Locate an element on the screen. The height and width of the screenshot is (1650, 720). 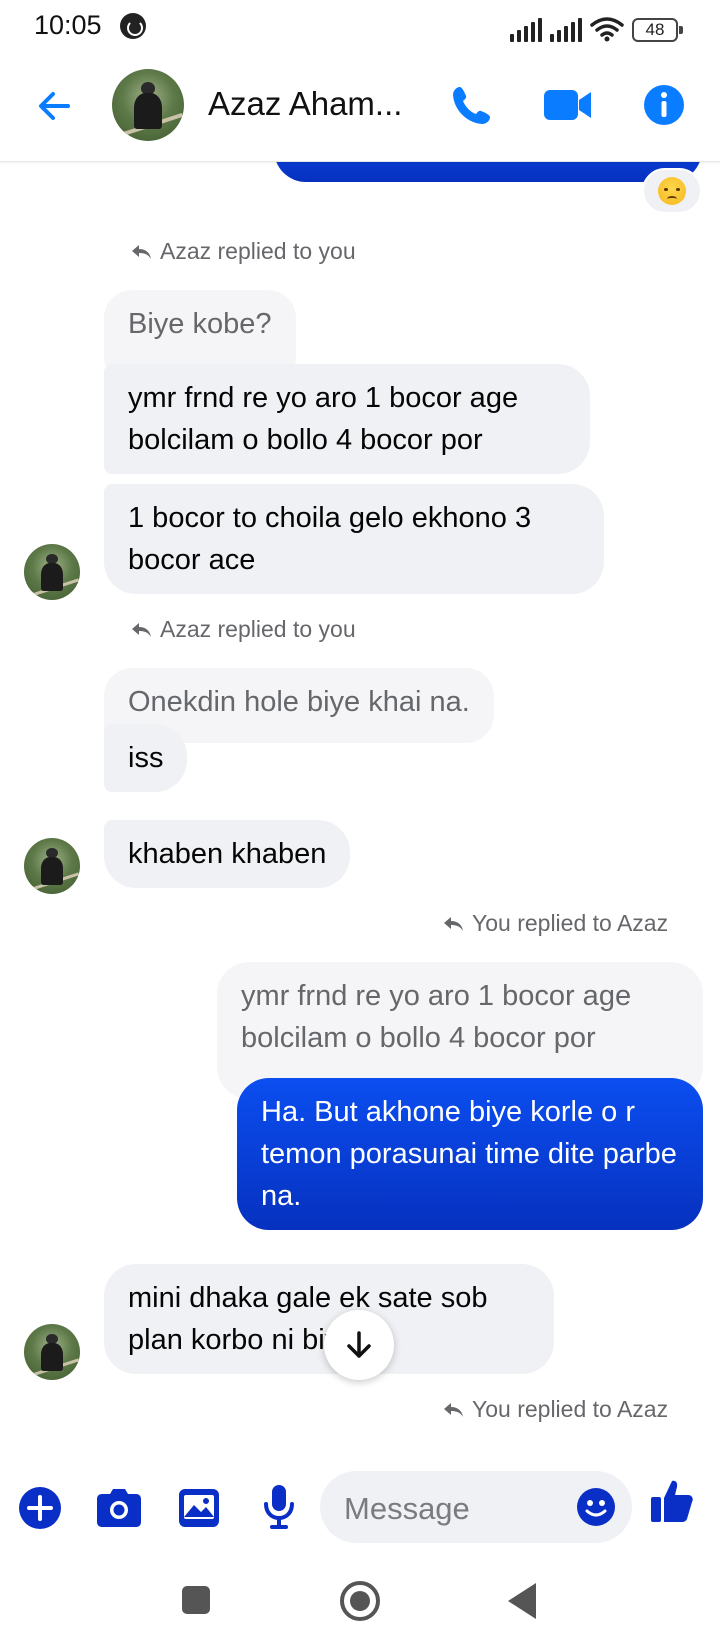
system-nav-bar is located at coordinates (360, 1601).